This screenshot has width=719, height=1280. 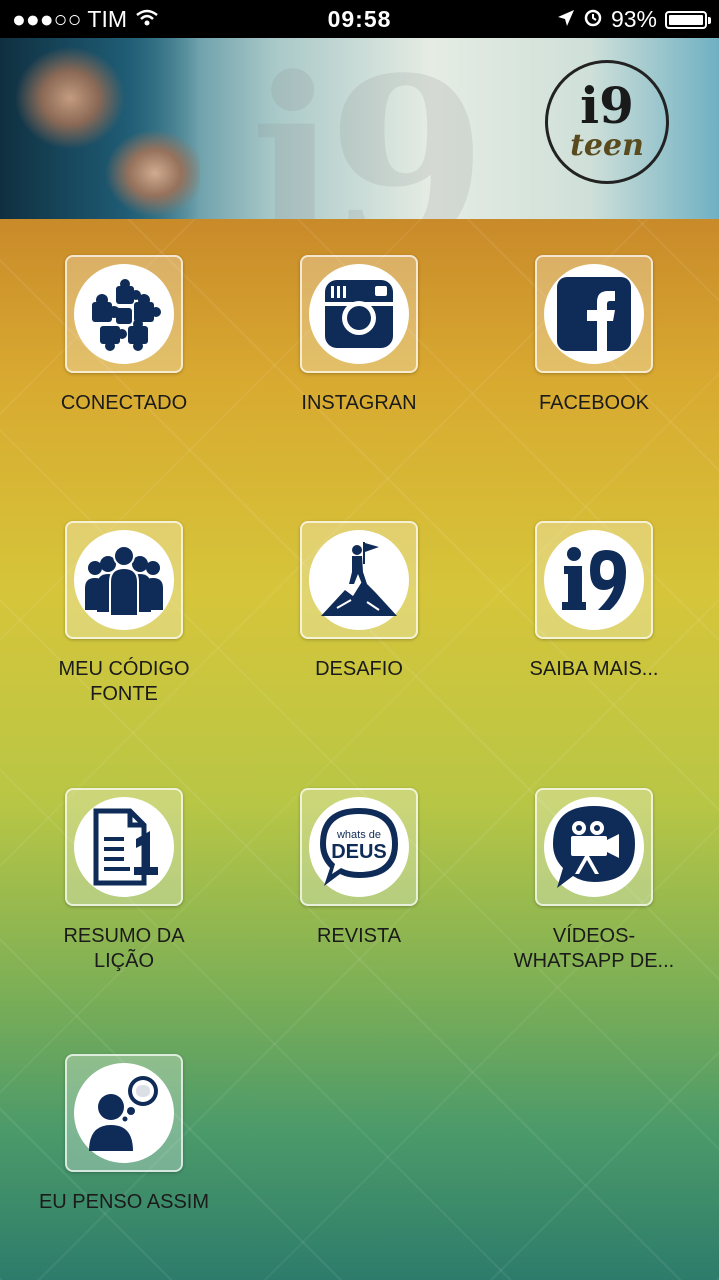 I want to click on document-icon, so click(x=125, y=847).